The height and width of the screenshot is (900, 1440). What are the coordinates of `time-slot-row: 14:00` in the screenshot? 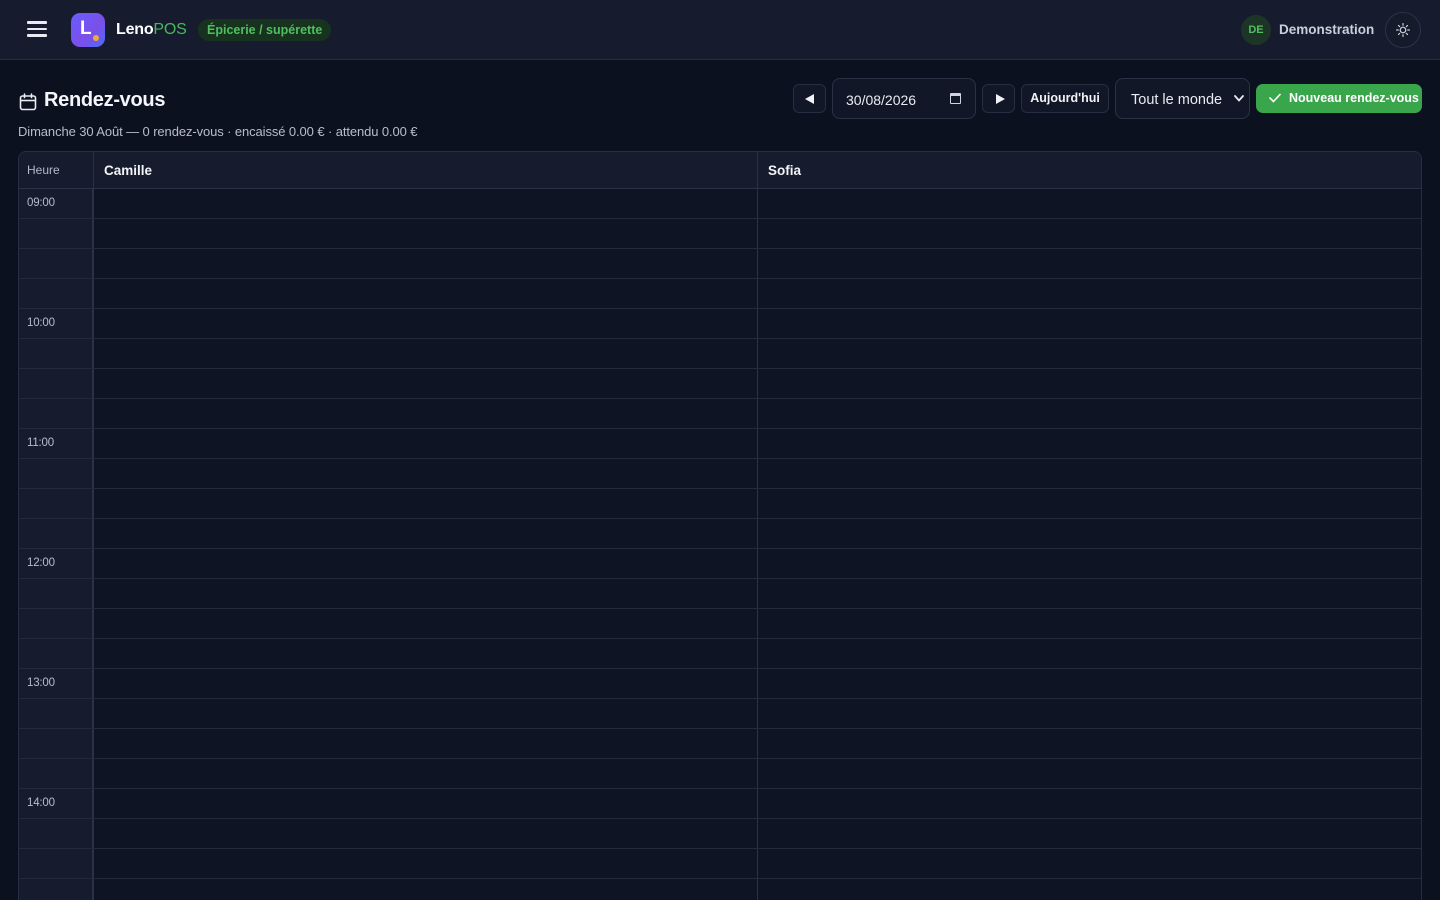 It's located at (720, 804).